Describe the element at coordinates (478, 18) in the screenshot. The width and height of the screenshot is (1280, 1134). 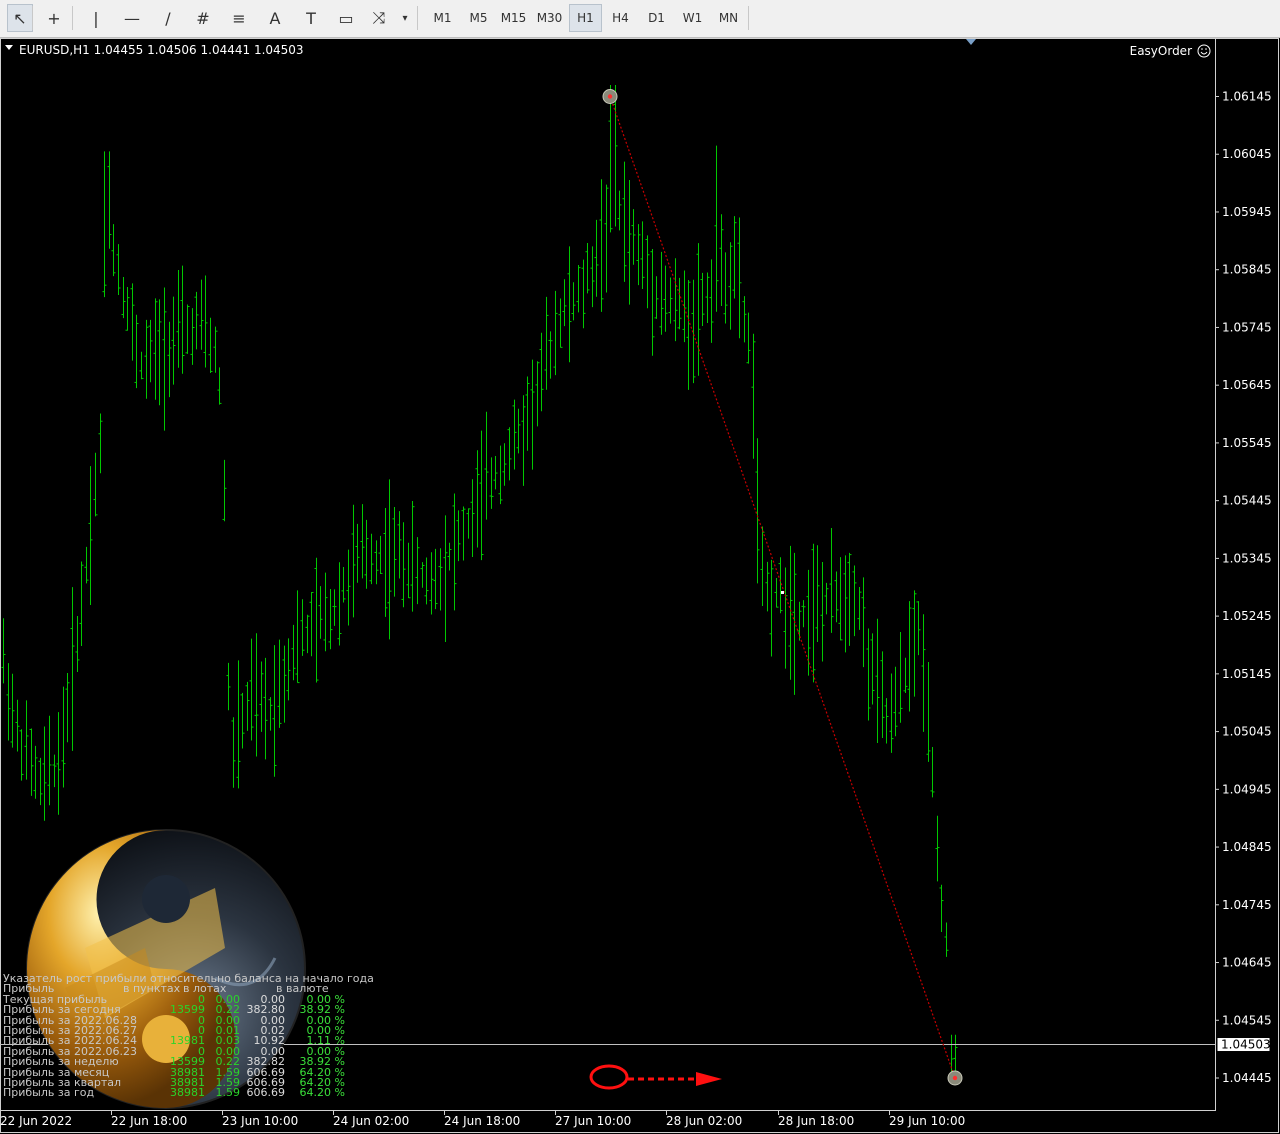
I see `timeframe-m5-button: M5` at that location.